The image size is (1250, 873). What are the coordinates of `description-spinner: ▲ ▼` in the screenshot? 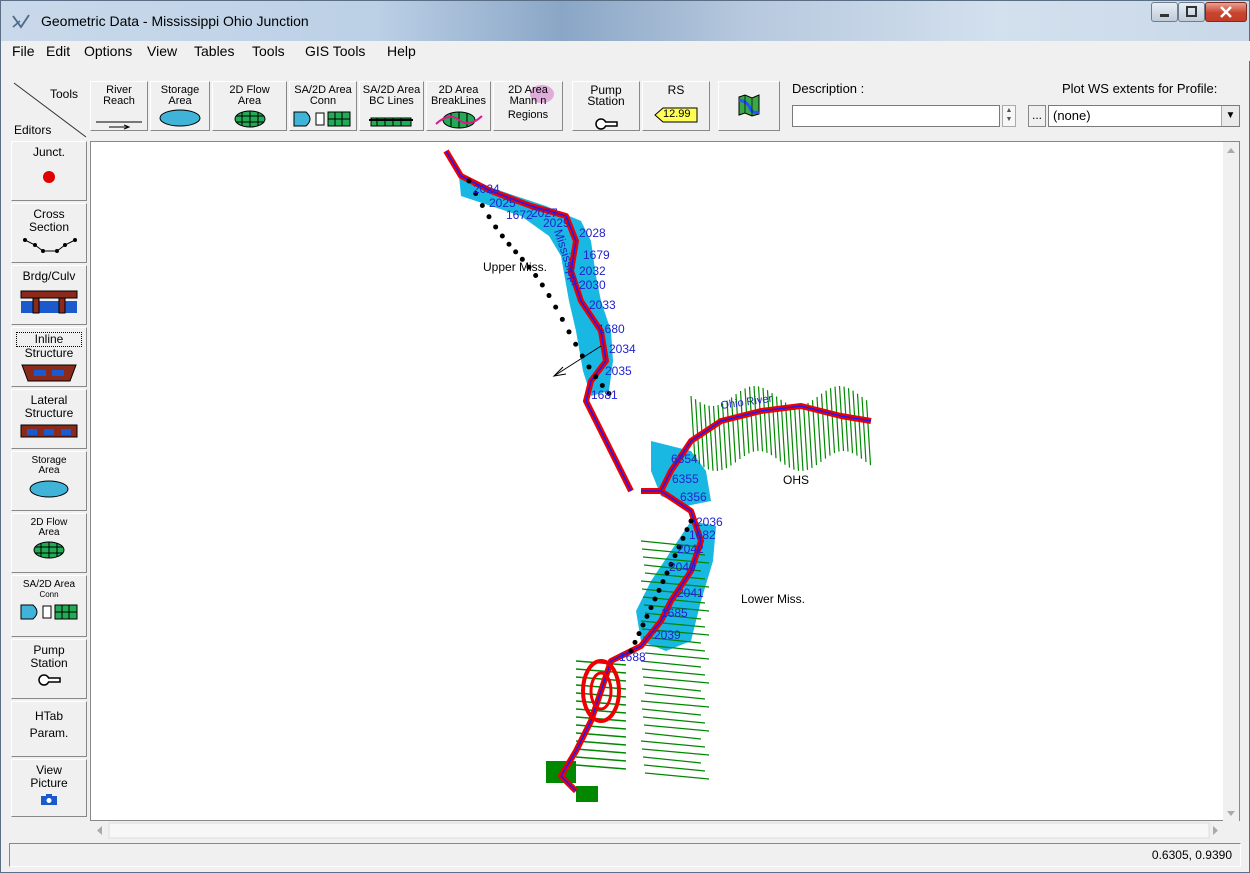 It's located at (1009, 116).